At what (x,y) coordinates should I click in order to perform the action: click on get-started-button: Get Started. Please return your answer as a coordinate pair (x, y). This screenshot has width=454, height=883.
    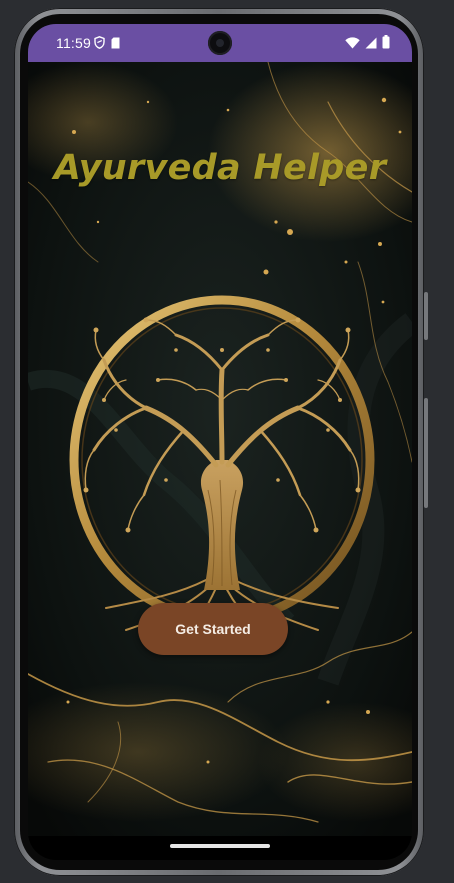
    Looking at the image, I should click on (213, 629).